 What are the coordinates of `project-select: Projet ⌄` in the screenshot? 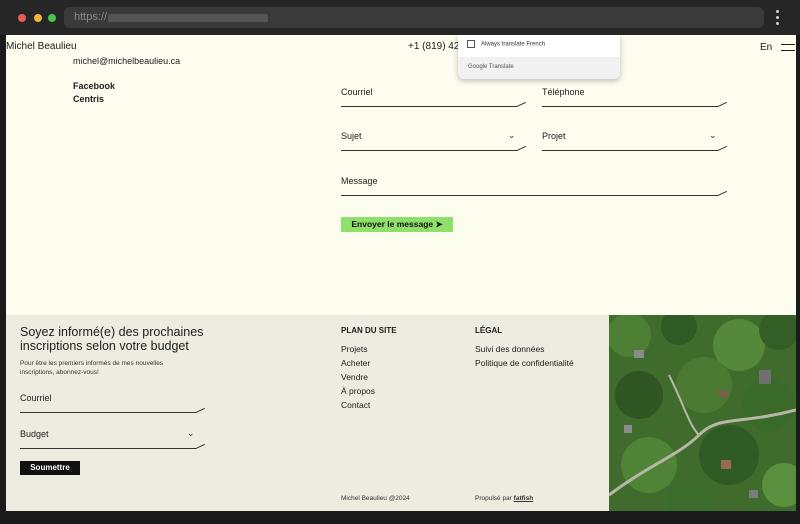 It's located at (635, 140).